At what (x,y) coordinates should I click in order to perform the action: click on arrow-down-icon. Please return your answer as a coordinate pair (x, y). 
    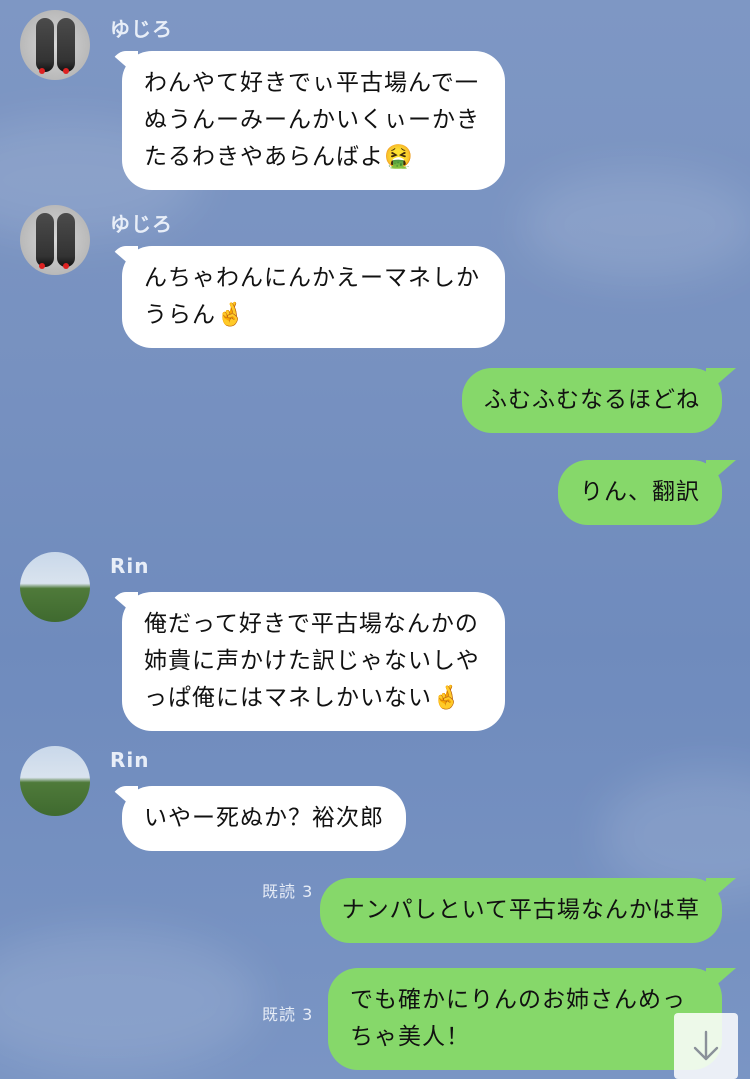
    Looking at the image, I should click on (706, 1045).